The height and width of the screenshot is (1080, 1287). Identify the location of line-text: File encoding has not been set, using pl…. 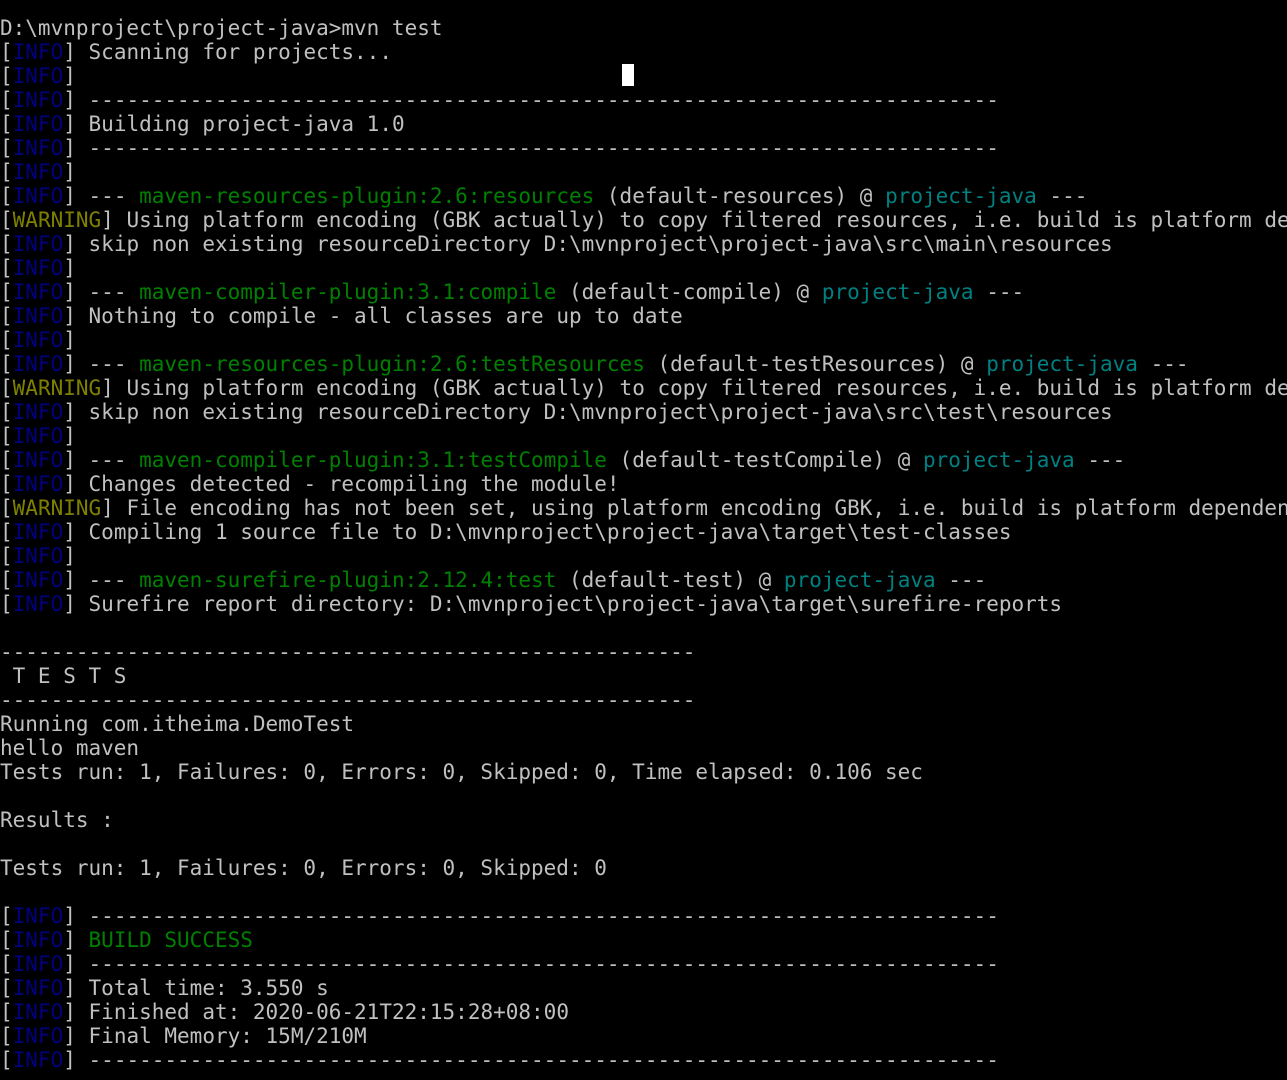
(700, 508).